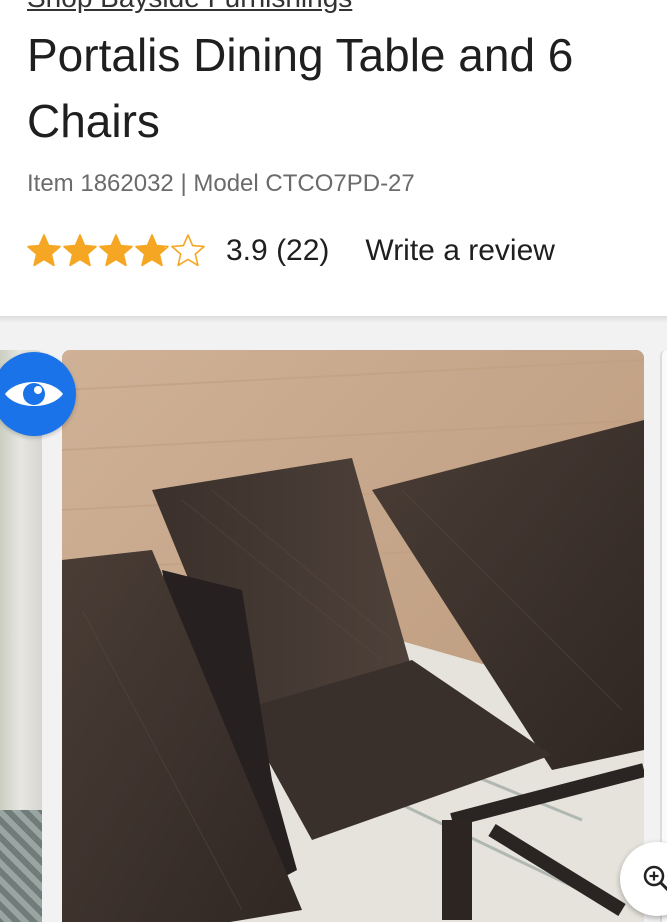  I want to click on product-title: Portalis Dining Table and 6 Chairs, so click(300, 88).